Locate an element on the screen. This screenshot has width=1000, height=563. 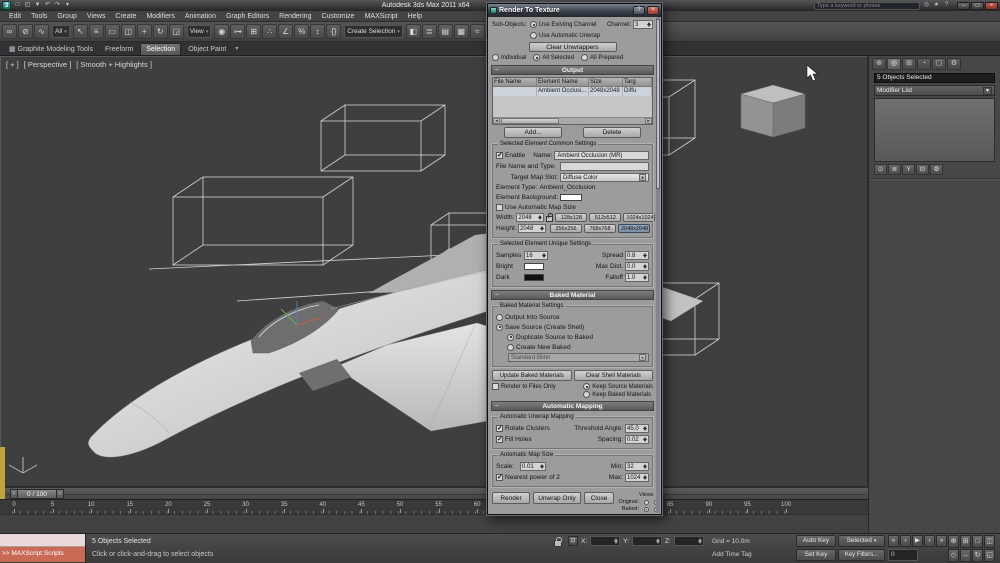
output-rollout-header: − Output is located at coordinates (572, 70).